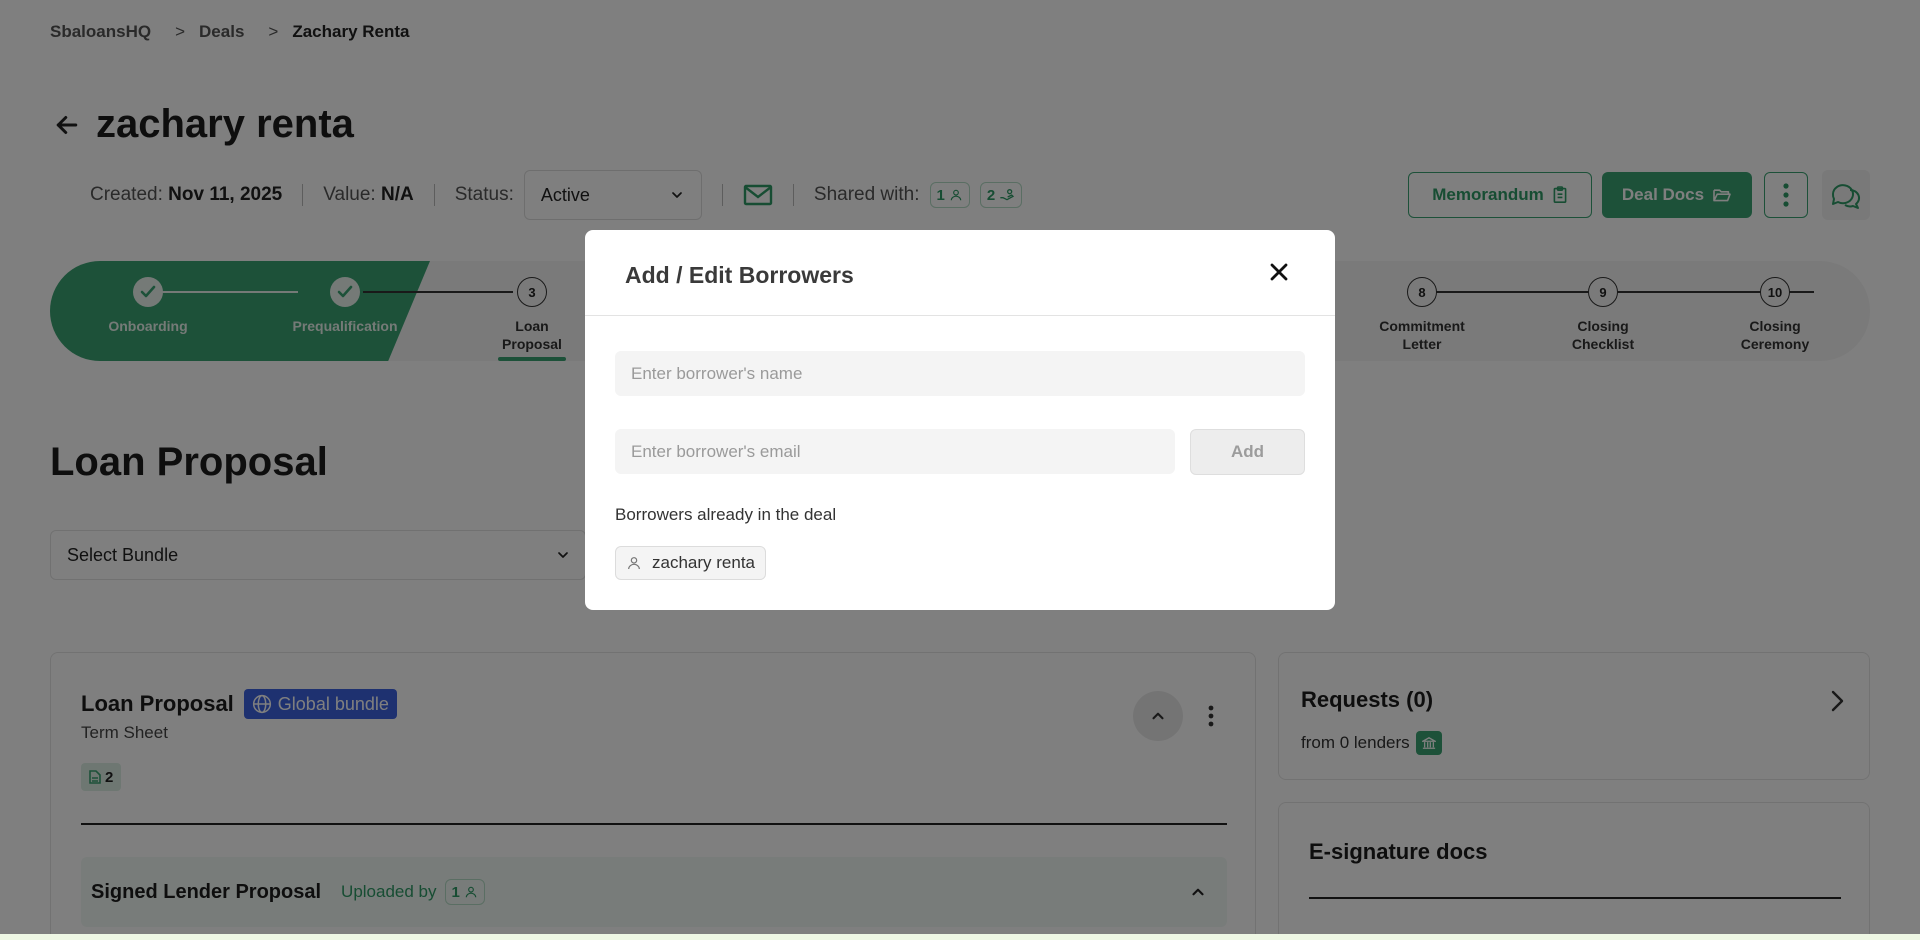 The image size is (1920, 940). Describe the element at coordinates (703, 562) in the screenshot. I see `borrower-name: zachary renta` at that location.